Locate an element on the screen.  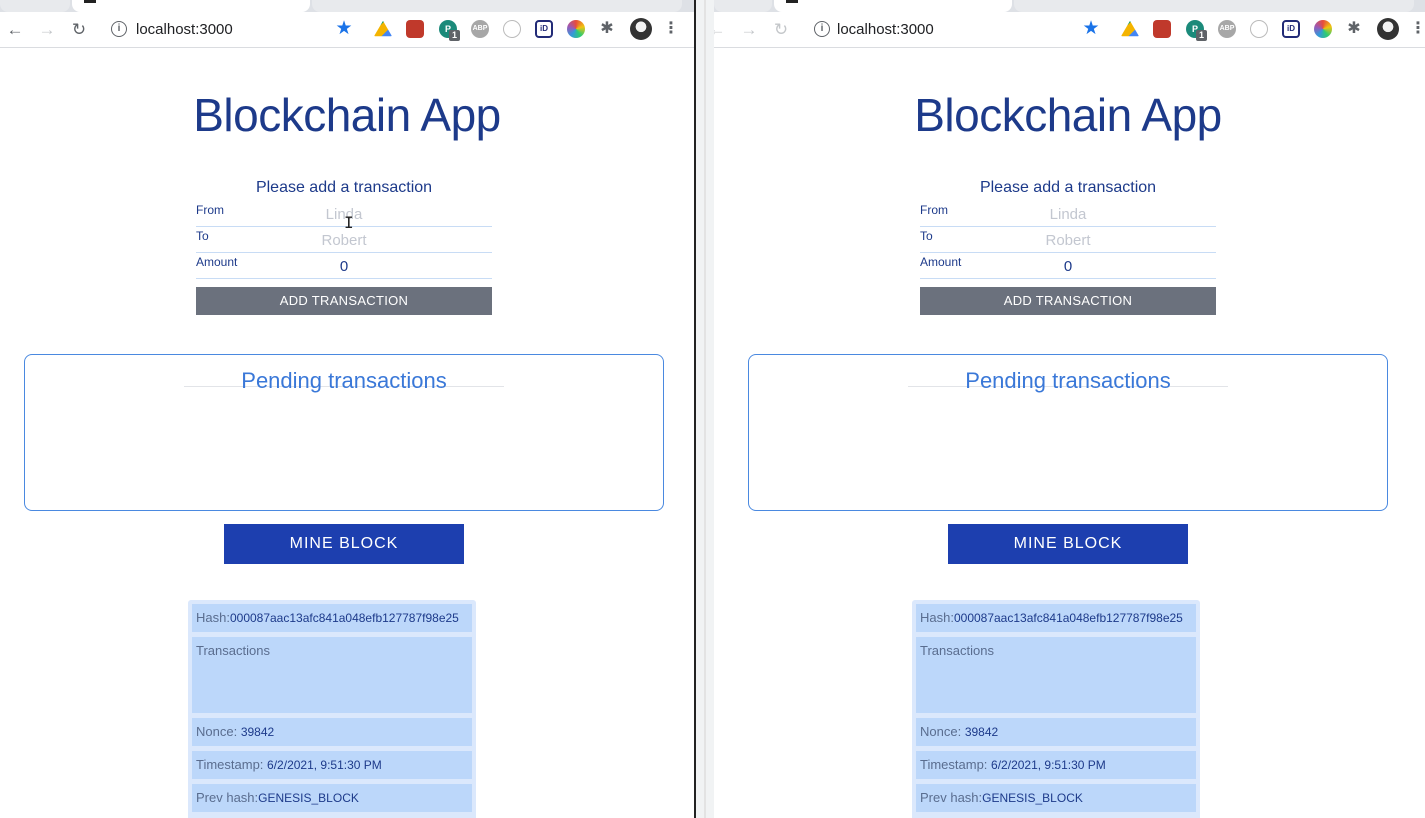
timestamp-row: Timestamp: 6/2/2021, 9:51:30 PM is located at coordinates (332, 765).